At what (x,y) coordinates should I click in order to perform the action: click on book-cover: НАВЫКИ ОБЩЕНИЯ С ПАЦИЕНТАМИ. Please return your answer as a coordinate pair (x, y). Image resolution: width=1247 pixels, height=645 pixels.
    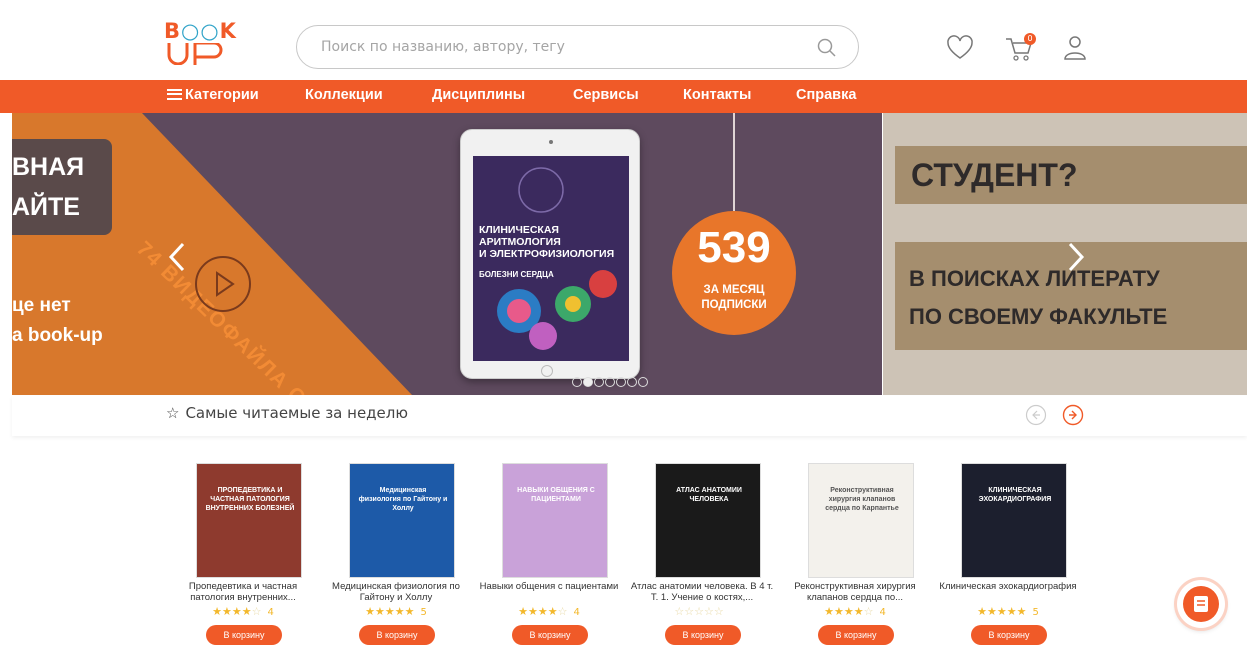
    Looking at the image, I should click on (555, 520).